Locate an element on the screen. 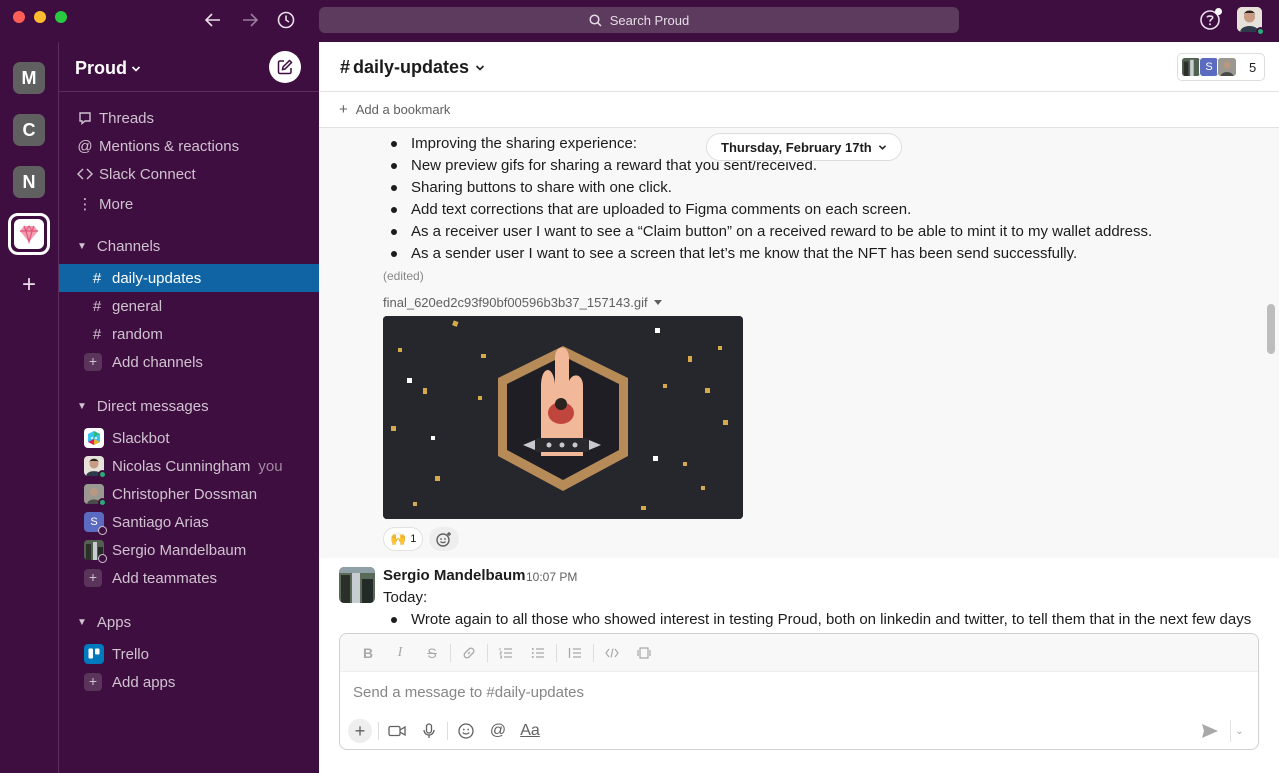 Image resolution: width=1279 pixels, height=773 pixels. add-workspace-button: + is located at coordinates (29, 285).